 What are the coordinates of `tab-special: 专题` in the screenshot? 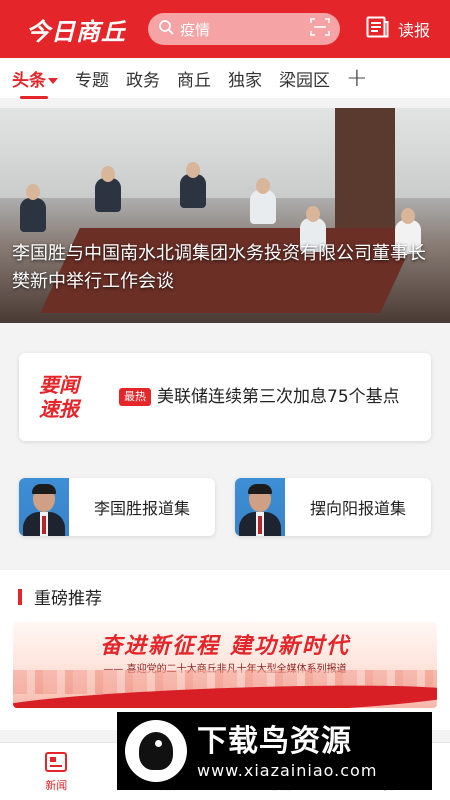 It's located at (92, 78).